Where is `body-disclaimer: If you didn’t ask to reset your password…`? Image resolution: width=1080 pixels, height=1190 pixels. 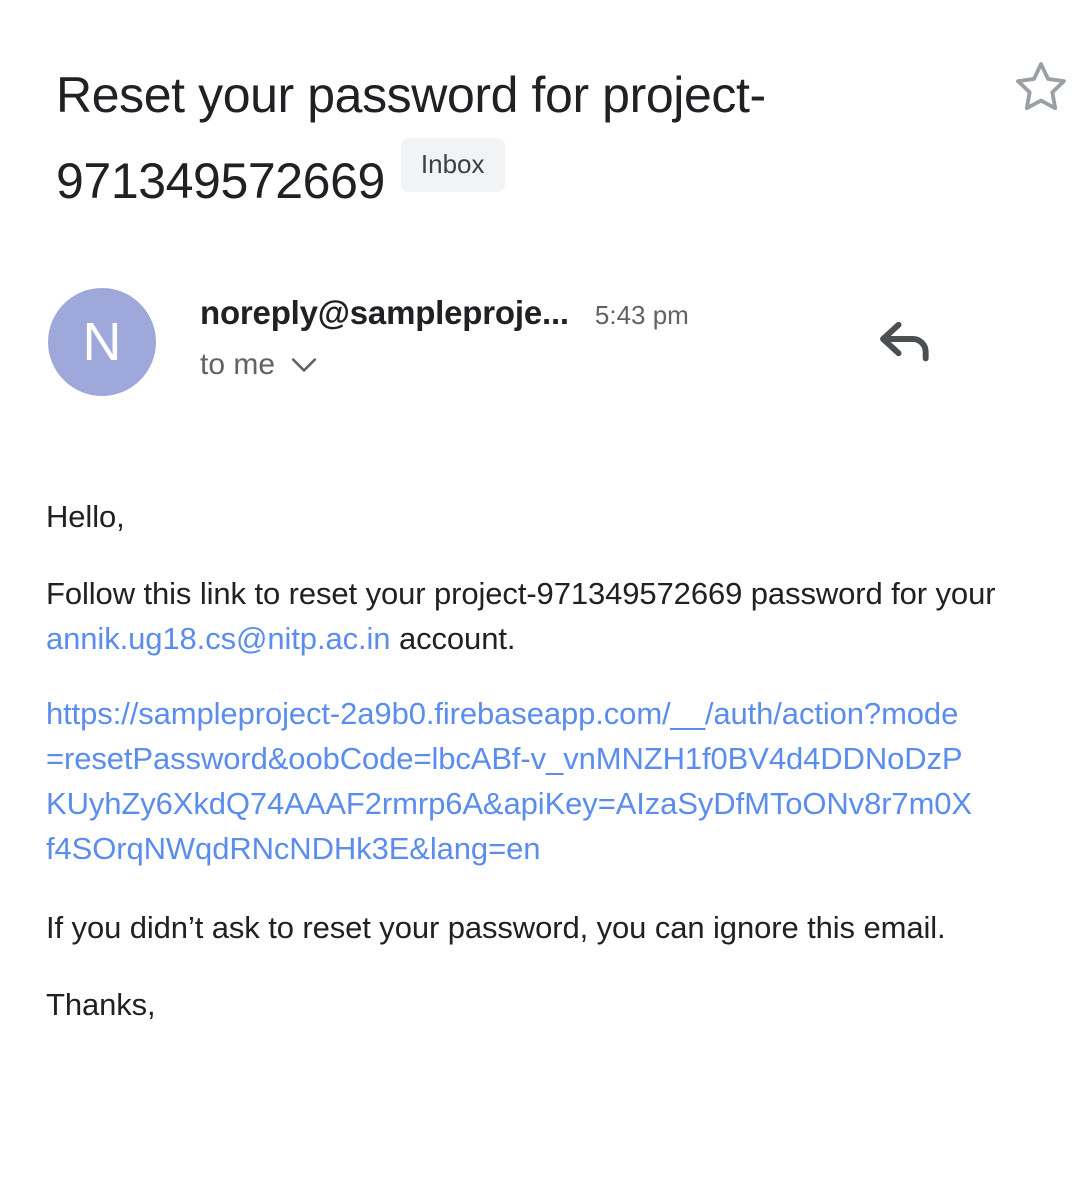 body-disclaimer: If you didn’t ask to reset your password… is located at coordinates (496, 927).